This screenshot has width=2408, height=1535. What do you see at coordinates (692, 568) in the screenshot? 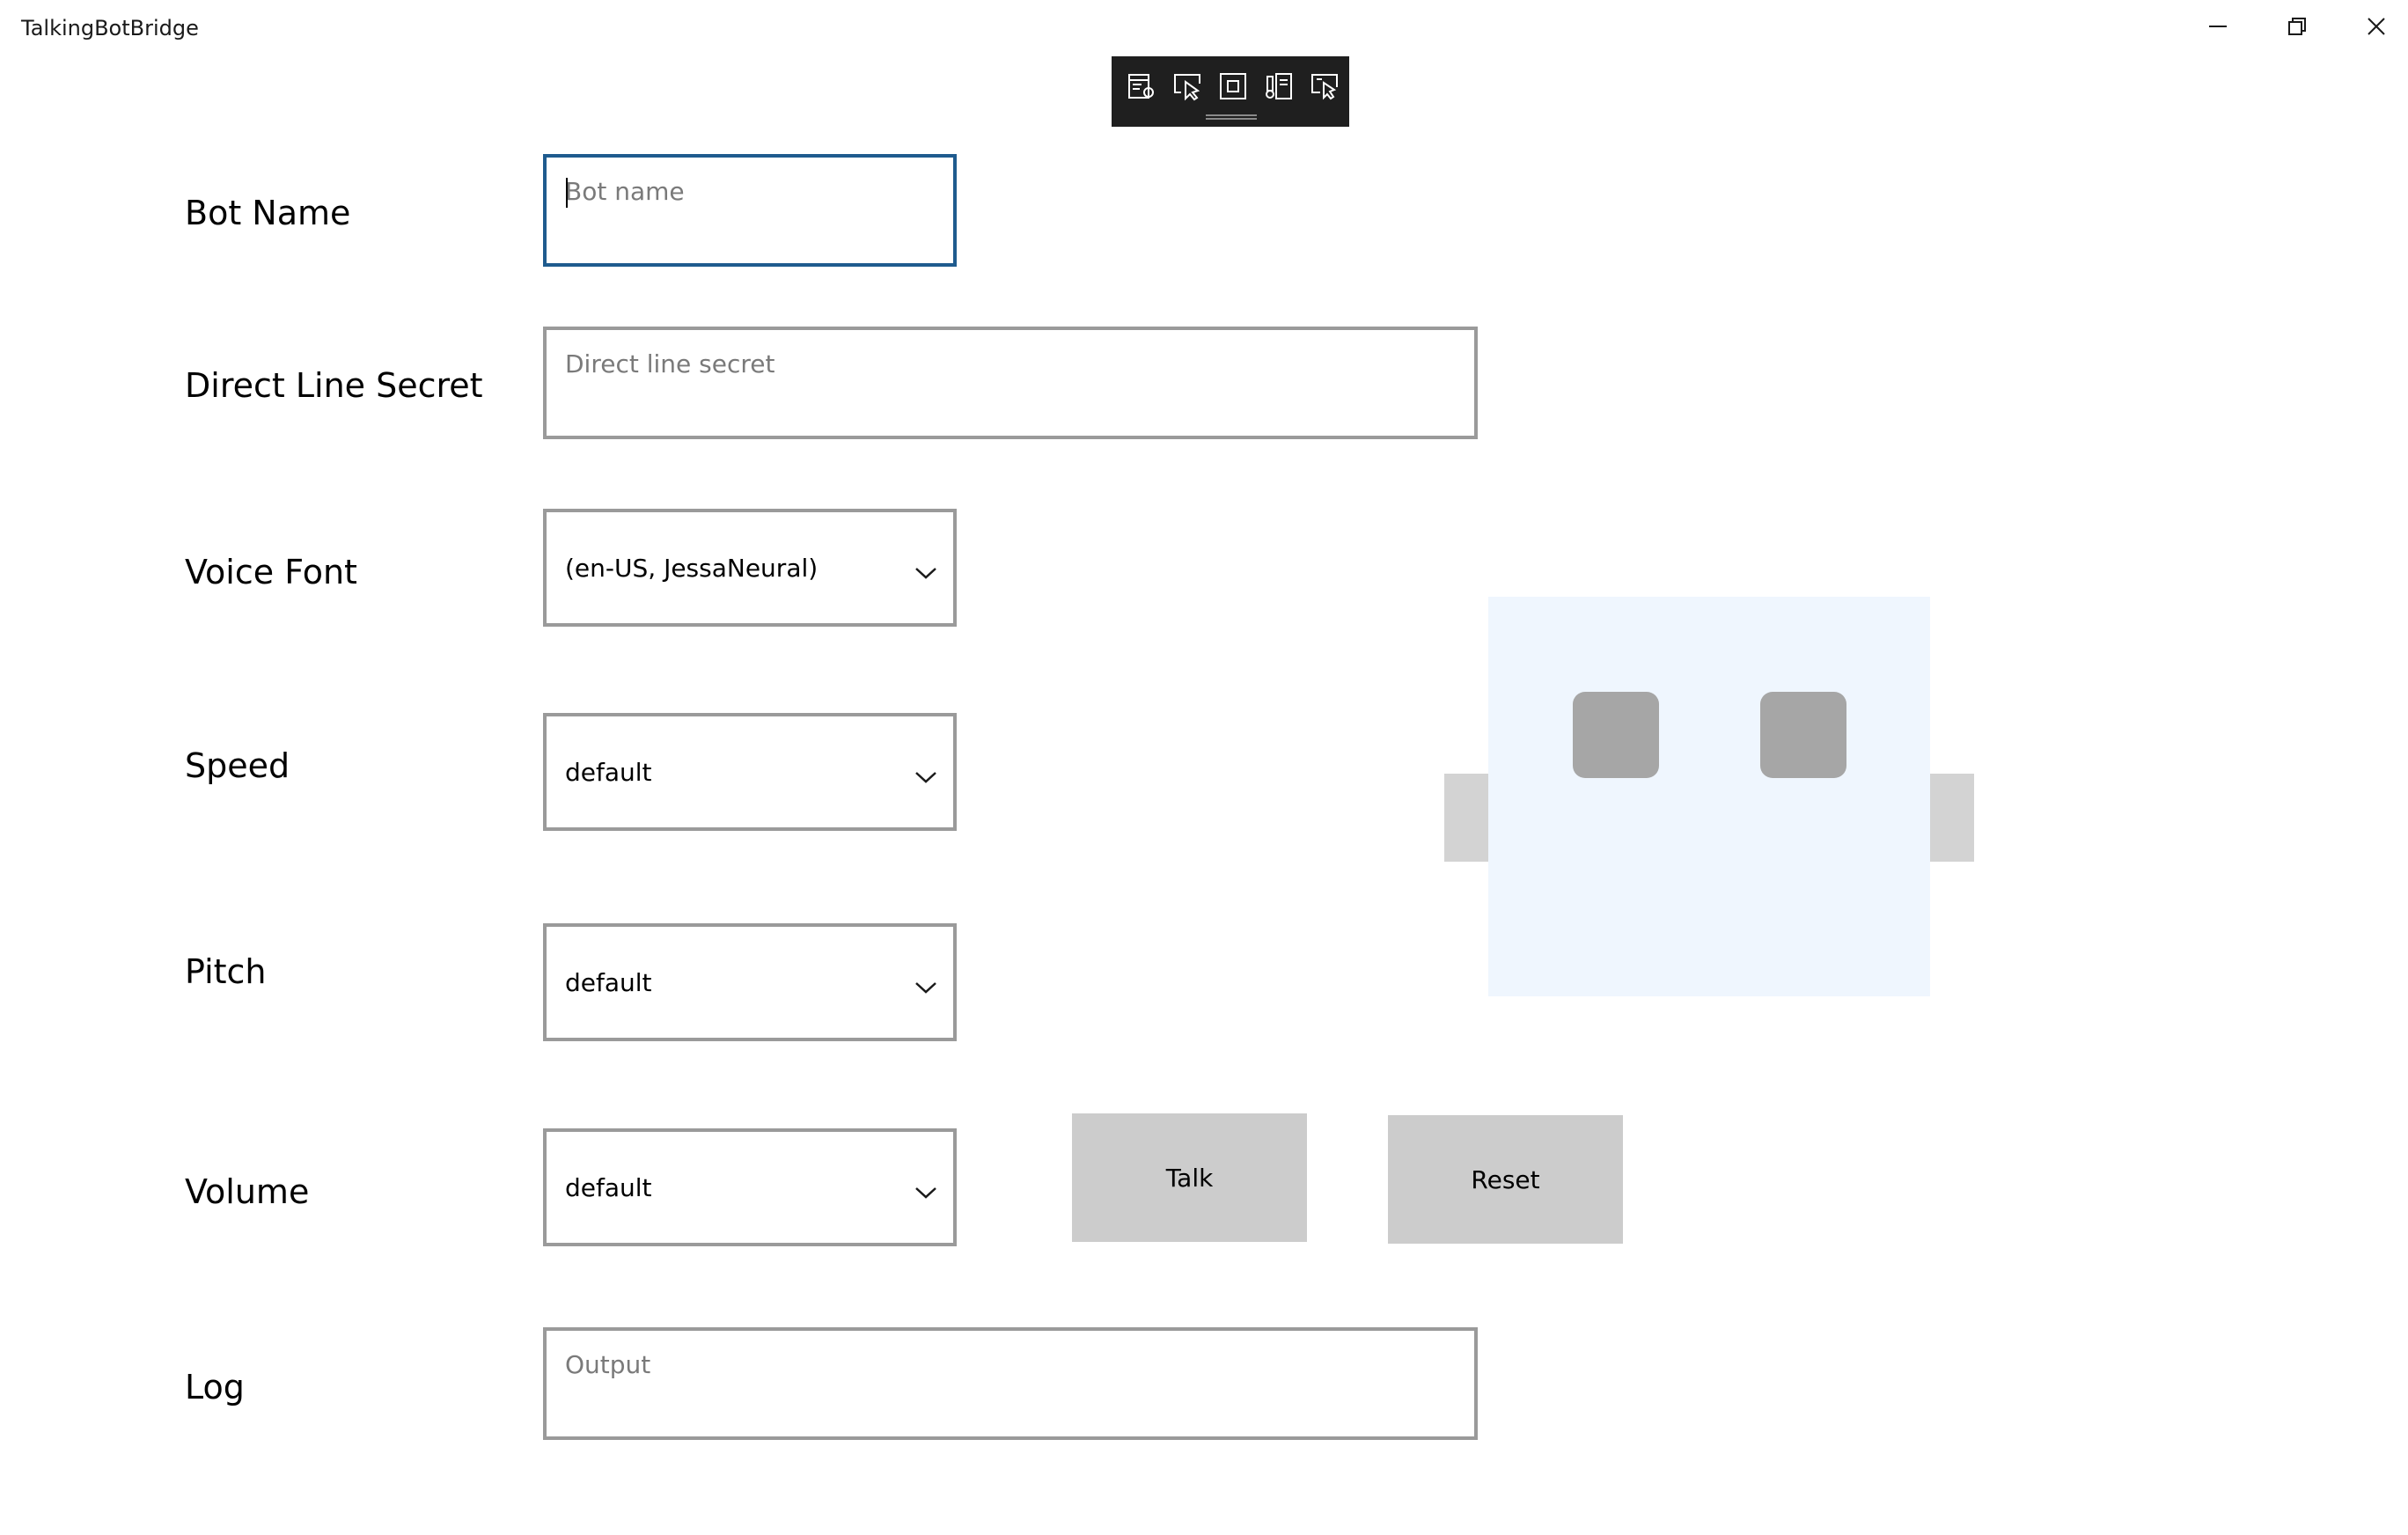
I see `voice-font-selected: (en-US, JessaNeural)` at bounding box center [692, 568].